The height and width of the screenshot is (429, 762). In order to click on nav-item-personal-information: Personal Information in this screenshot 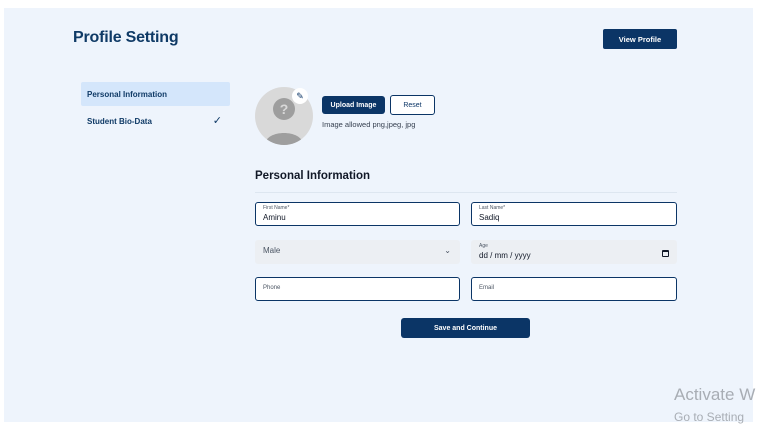, I will do `click(155, 94)`.